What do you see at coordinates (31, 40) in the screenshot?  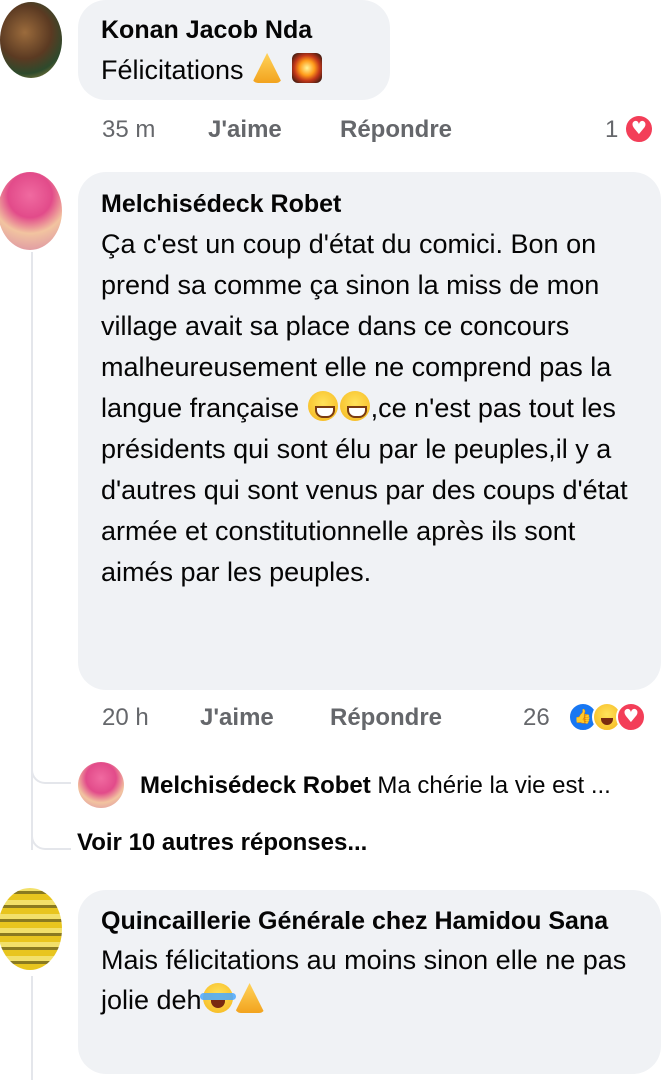 I see `avatar-konan` at bounding box center [31, 40].